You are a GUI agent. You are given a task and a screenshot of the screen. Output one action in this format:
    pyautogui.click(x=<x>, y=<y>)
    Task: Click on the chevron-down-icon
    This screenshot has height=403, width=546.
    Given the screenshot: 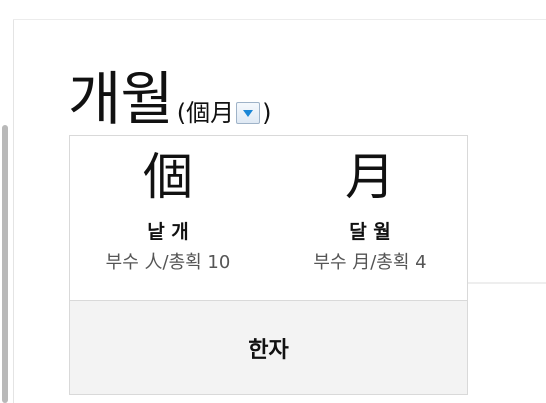 What is the action you would take?
    pyautogui.click(x=248, y=113)
    